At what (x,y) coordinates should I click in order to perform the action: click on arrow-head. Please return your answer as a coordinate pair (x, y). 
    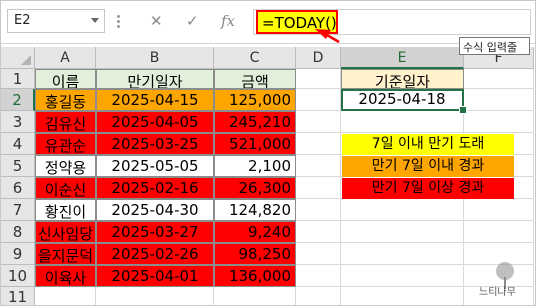
    Looking at the image, I should click on (323, 34).